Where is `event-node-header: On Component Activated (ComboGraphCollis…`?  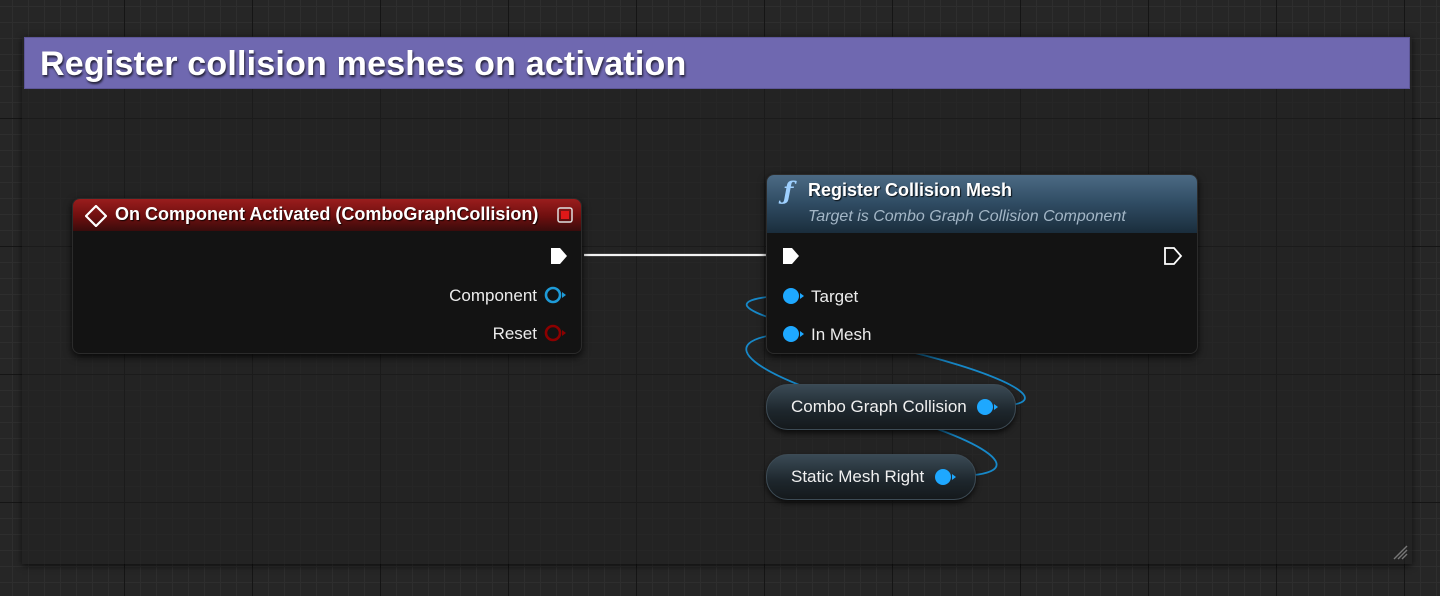 event-node-header: On Component Activated (ComboGraphCollis… is located at coordinates (327, 215).